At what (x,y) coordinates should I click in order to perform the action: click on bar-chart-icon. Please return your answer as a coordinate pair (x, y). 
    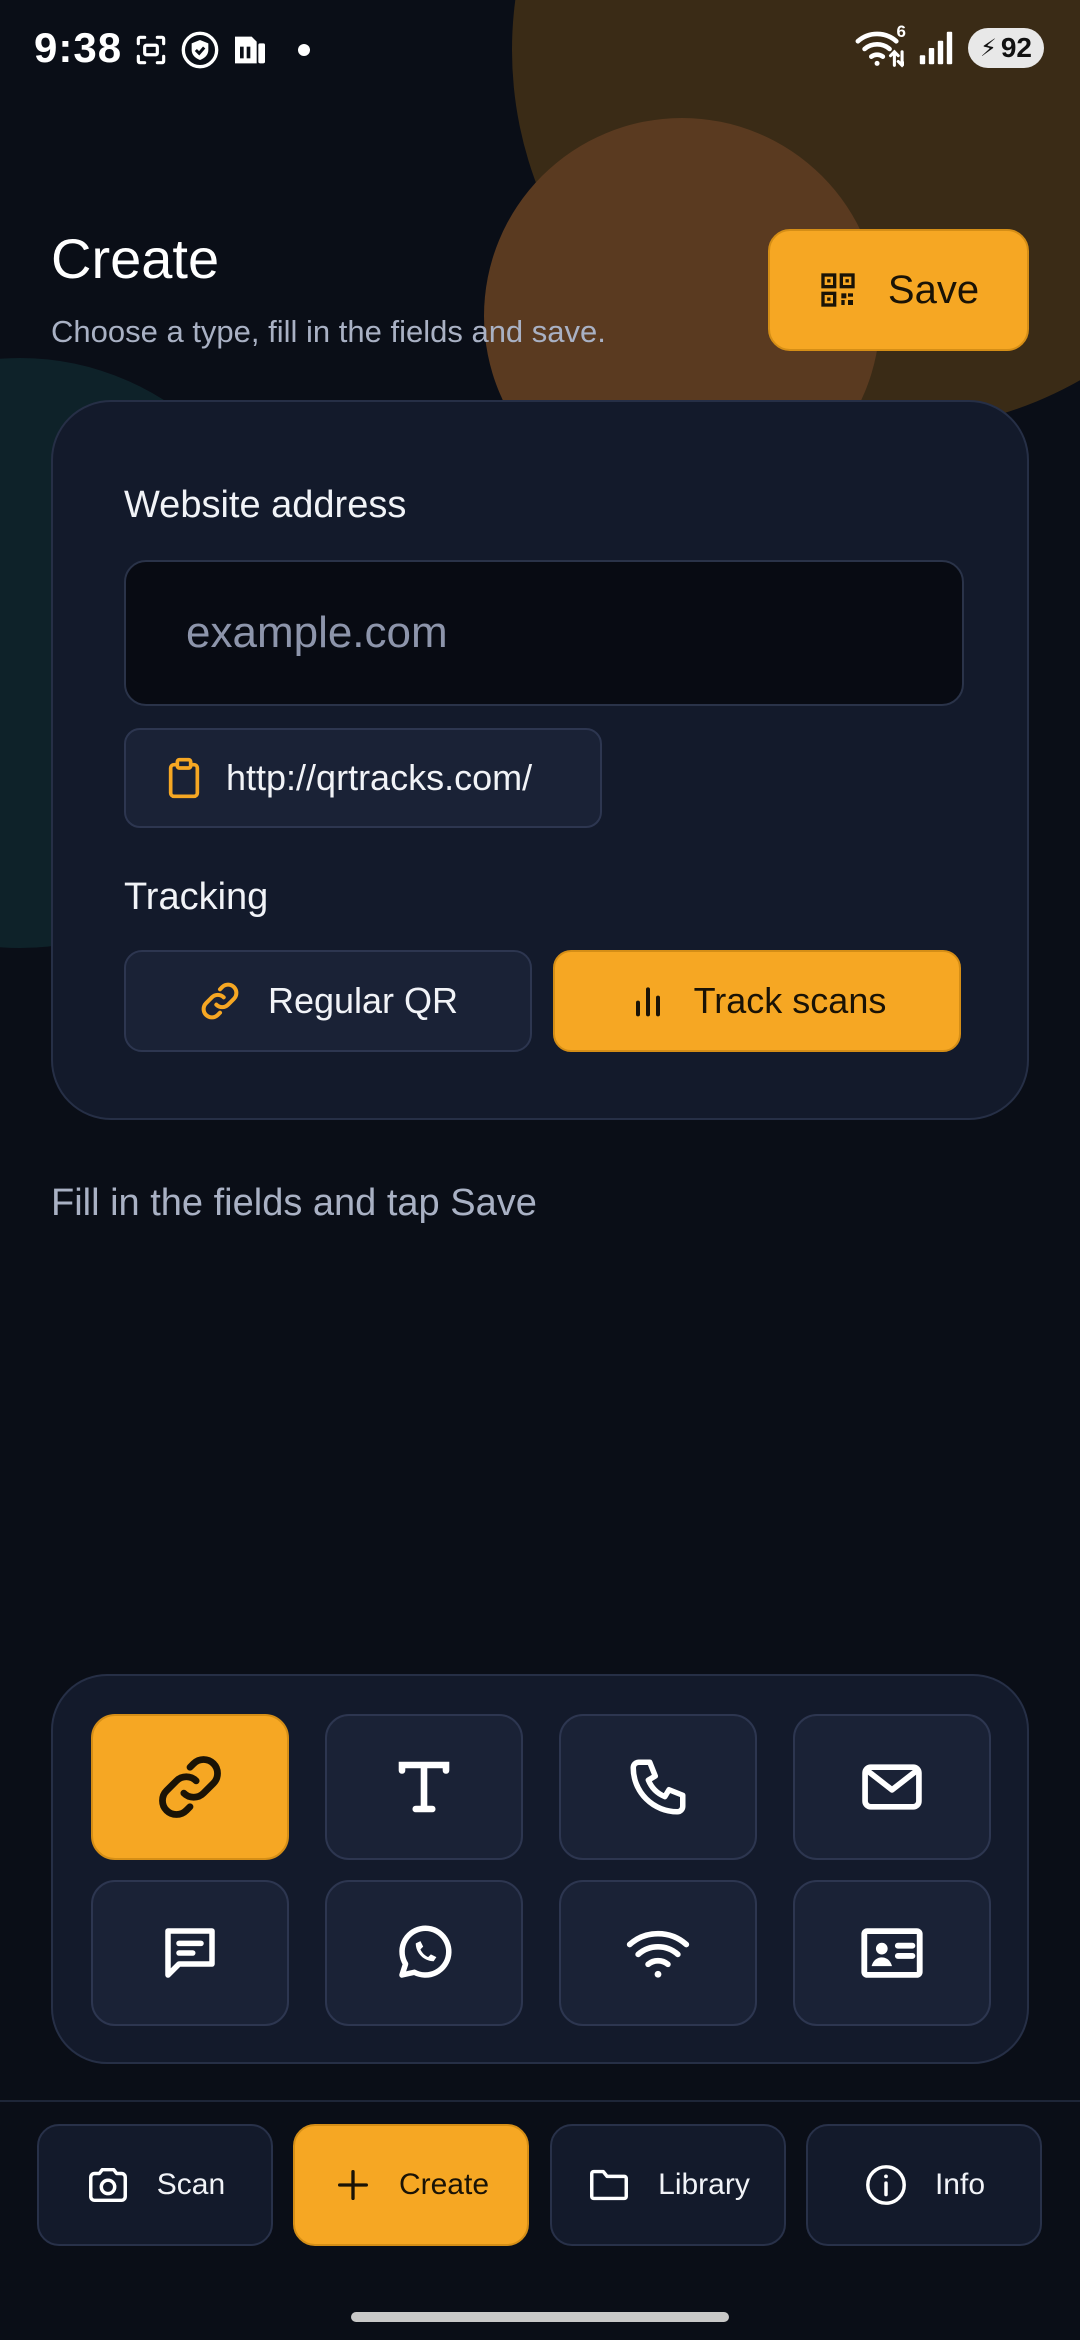
    Looking at the image, I should click on (648, 1001).